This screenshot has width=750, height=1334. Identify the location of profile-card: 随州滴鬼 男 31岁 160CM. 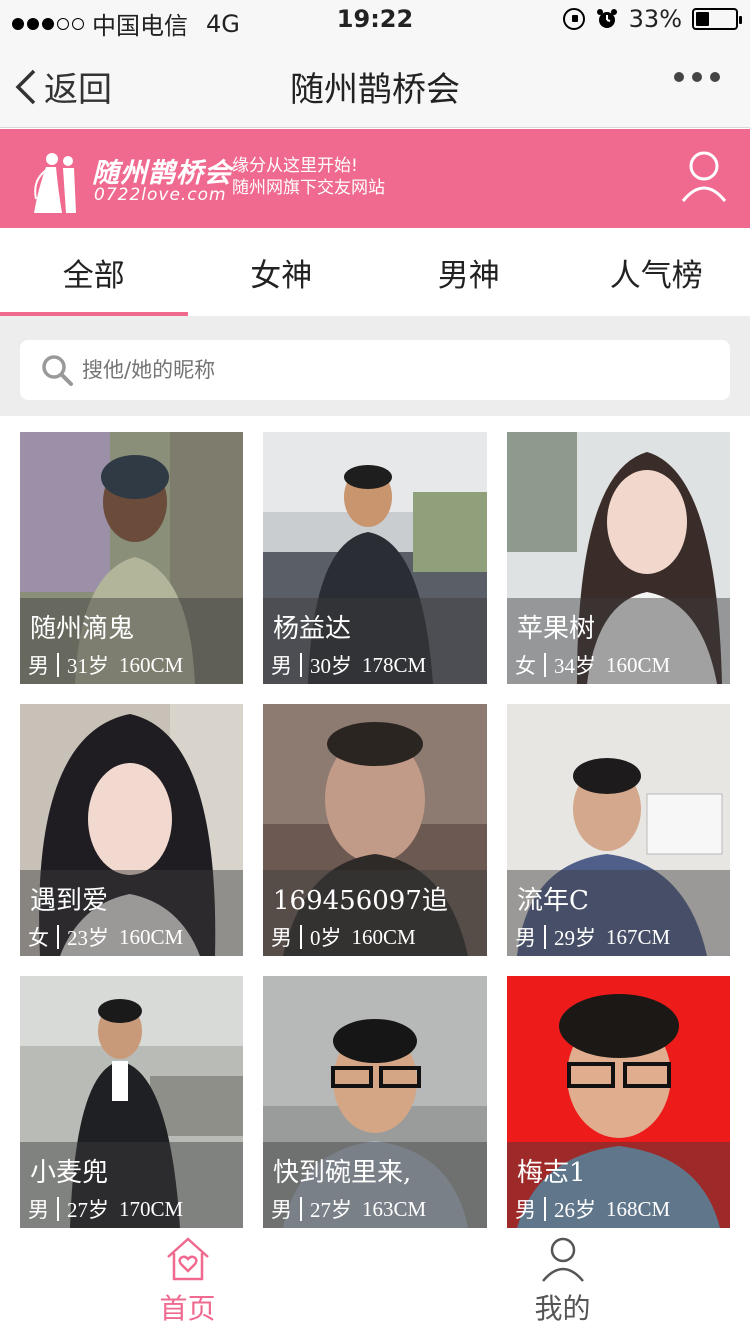
(131, 558).